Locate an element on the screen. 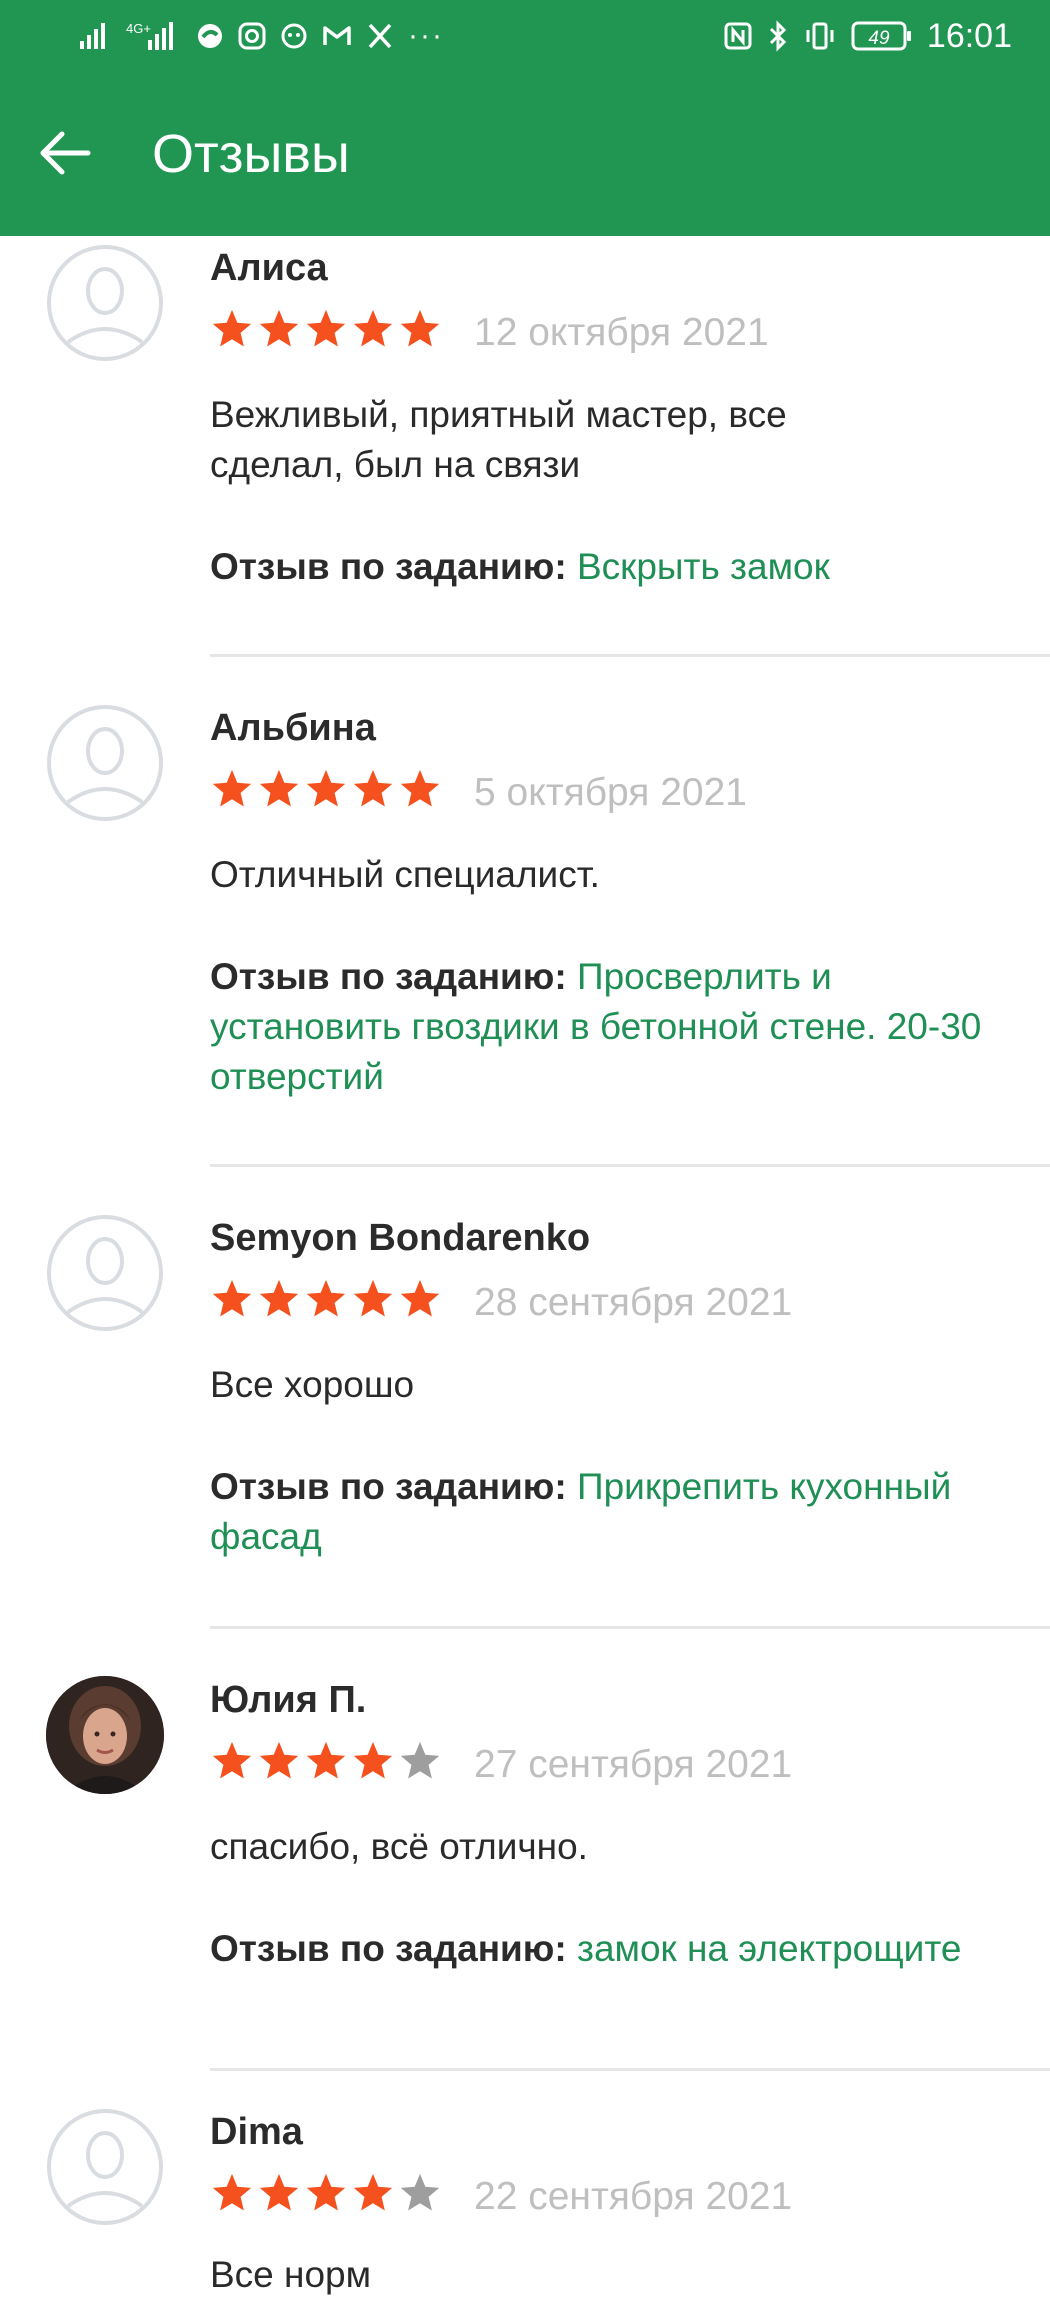 Image resolution: width=1050 pixels, height=2300 pixels. nfc-icon is located at coordinates (738, 36).